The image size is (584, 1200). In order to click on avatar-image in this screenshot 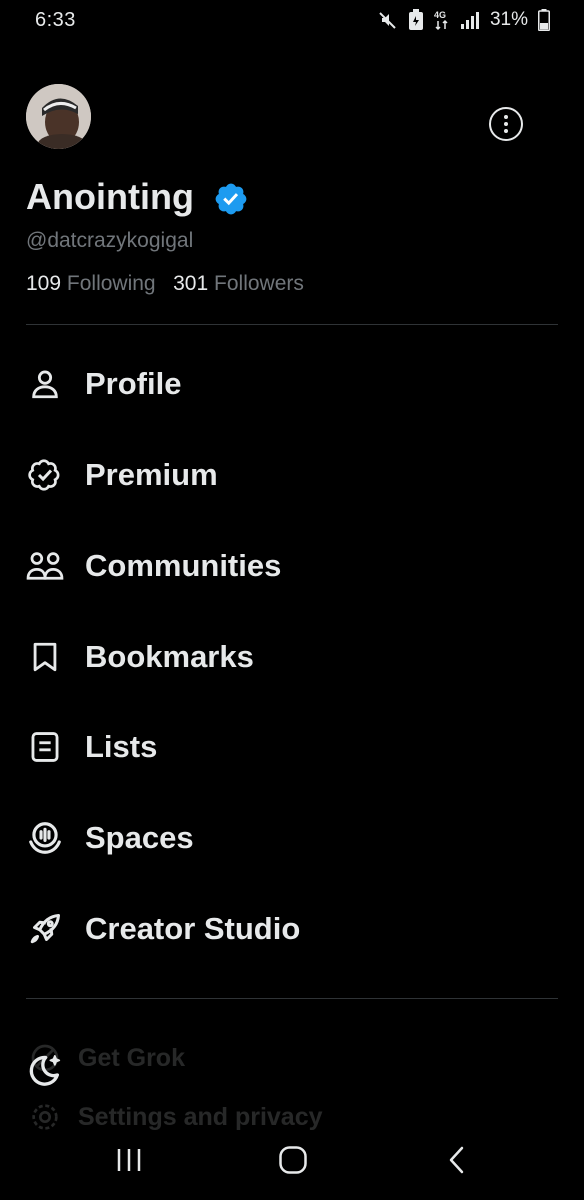, I will do `click(58, 116)`.